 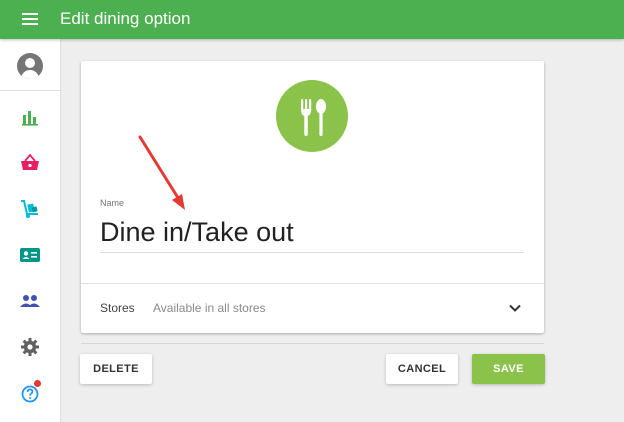 I want to click on save-button: SAVE, so click(x=508, y=369).